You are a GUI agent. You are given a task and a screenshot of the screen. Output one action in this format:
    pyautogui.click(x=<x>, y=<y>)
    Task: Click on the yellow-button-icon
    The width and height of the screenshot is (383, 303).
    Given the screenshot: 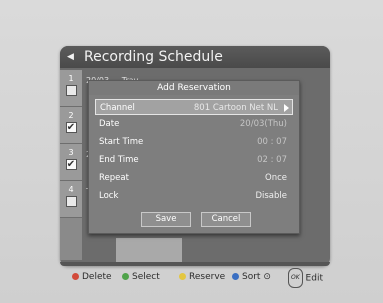 What is the action you would take?
    pyautogui.click(x=182, y=276)
    